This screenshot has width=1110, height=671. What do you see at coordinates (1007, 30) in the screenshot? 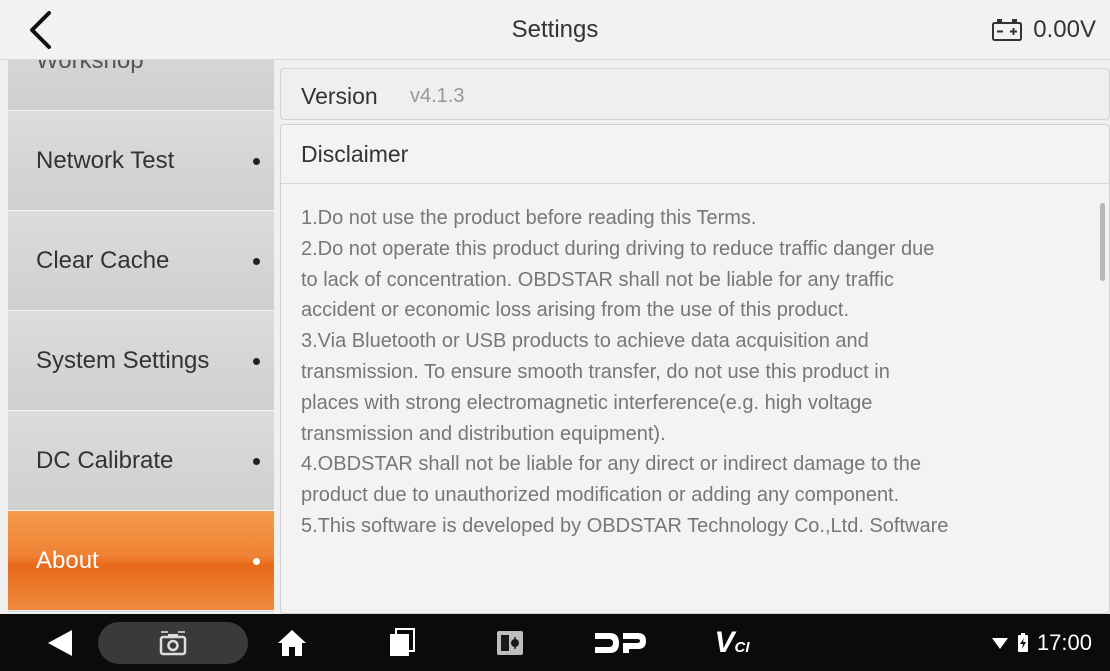
I see `car-battery-icon` at bounding box center [1007, 30].